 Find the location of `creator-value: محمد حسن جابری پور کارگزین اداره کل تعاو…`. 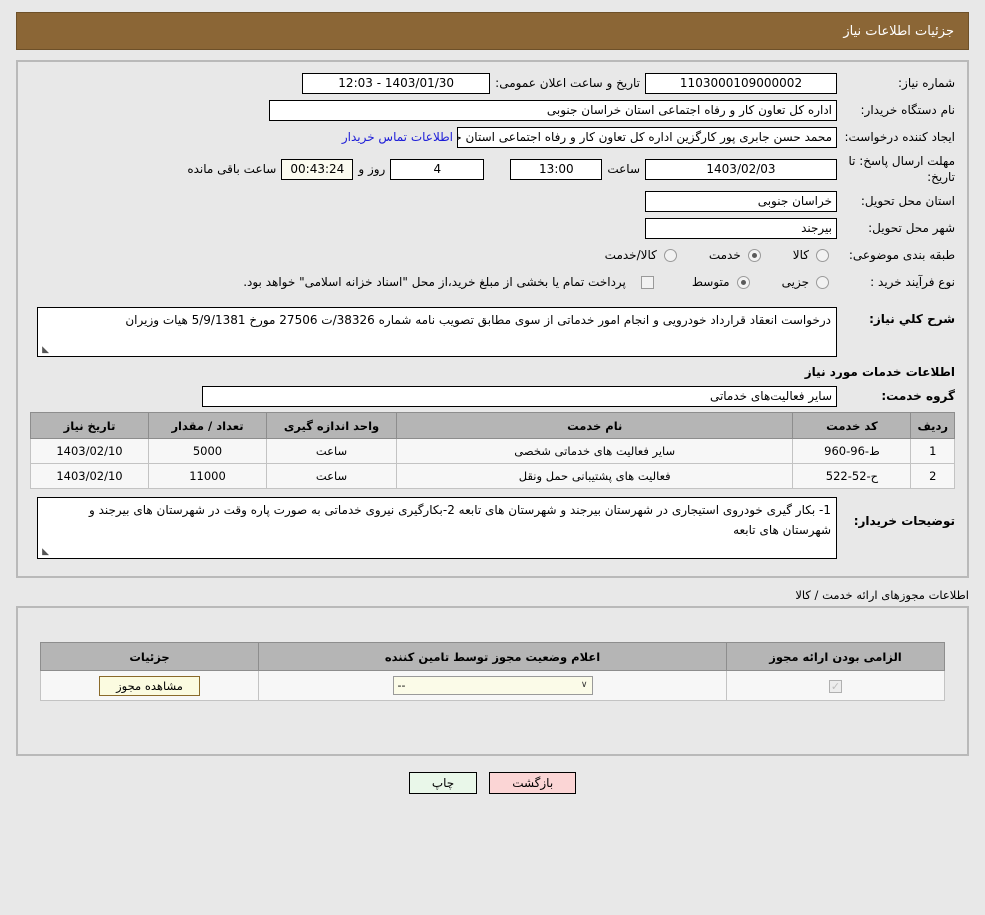

creator-value: محمد حسن جابری پور کارگزین اداره کل تعاو… is located at coordinates (647, 137).